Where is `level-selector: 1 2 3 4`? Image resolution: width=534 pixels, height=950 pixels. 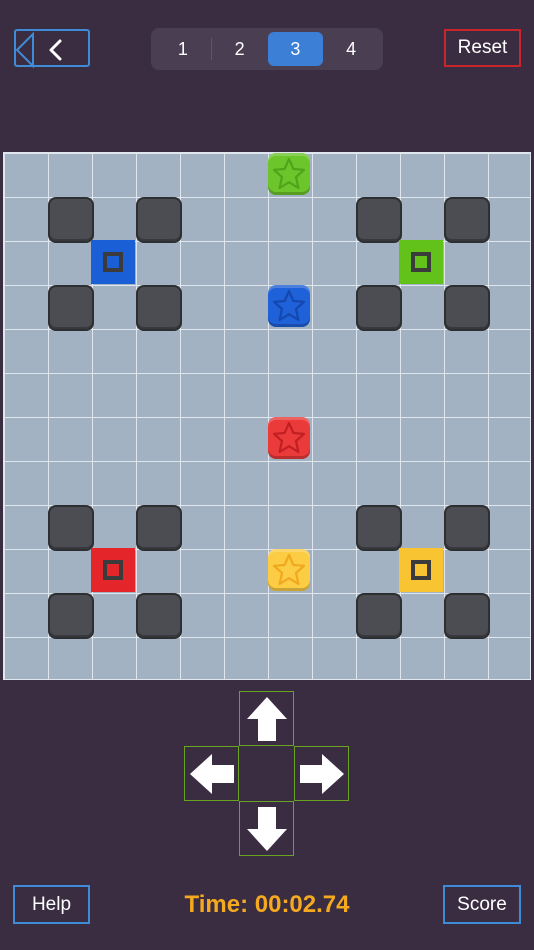
level-selector: 1 2 3 4 is located at coordinates (267, 49).